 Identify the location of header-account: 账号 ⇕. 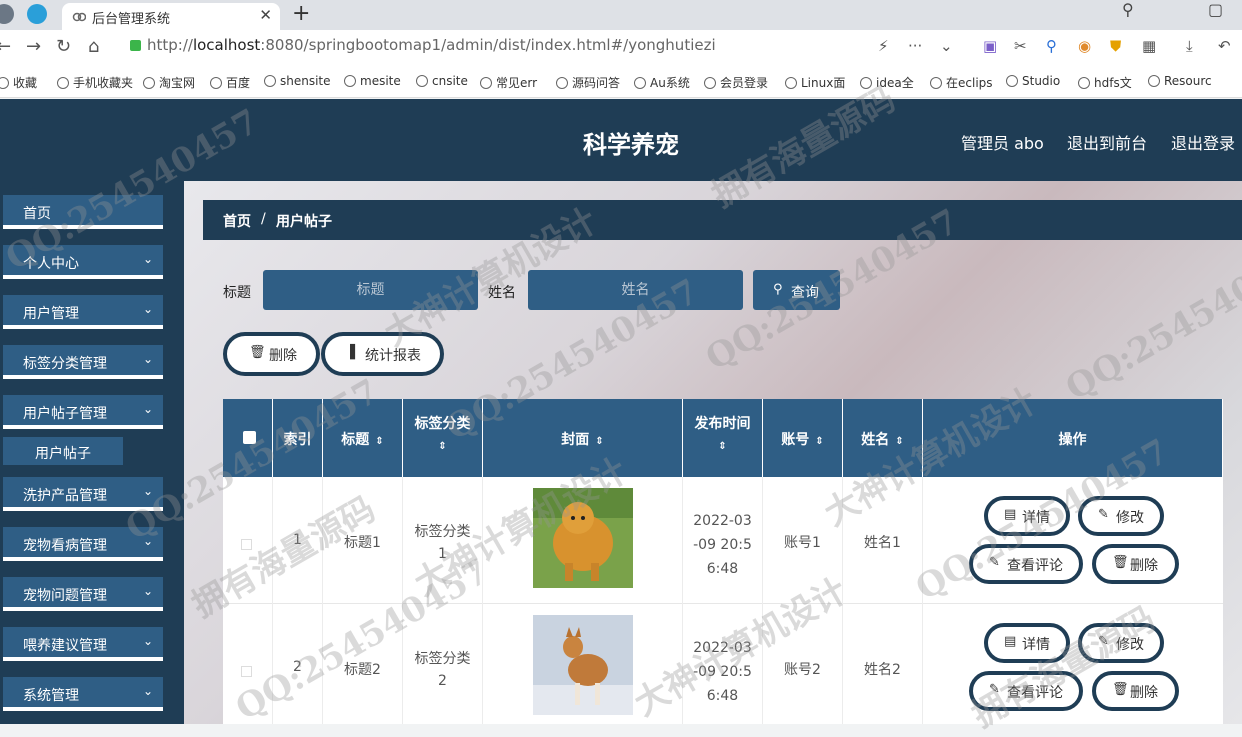
(803, 438).